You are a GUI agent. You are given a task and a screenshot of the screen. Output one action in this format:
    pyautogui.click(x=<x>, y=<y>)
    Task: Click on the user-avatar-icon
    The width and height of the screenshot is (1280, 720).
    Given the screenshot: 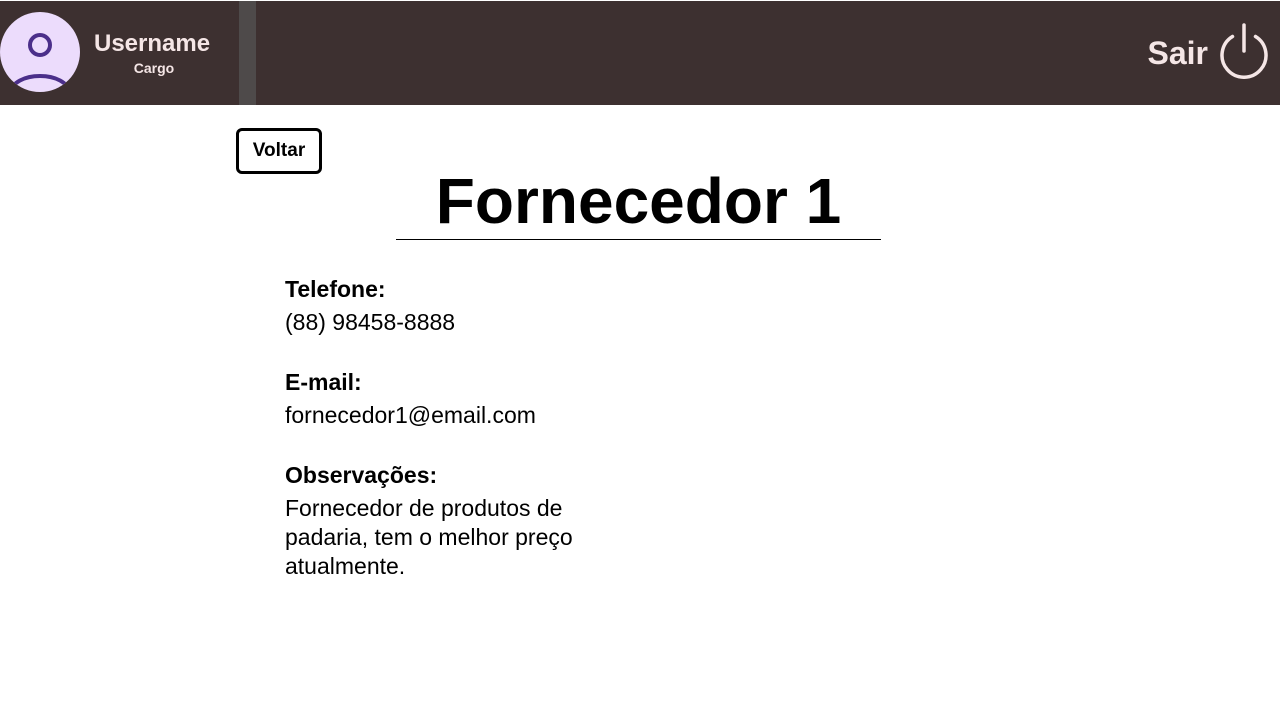 What is the action you would take?
    pyautogui.click(x=40, y=52)
    